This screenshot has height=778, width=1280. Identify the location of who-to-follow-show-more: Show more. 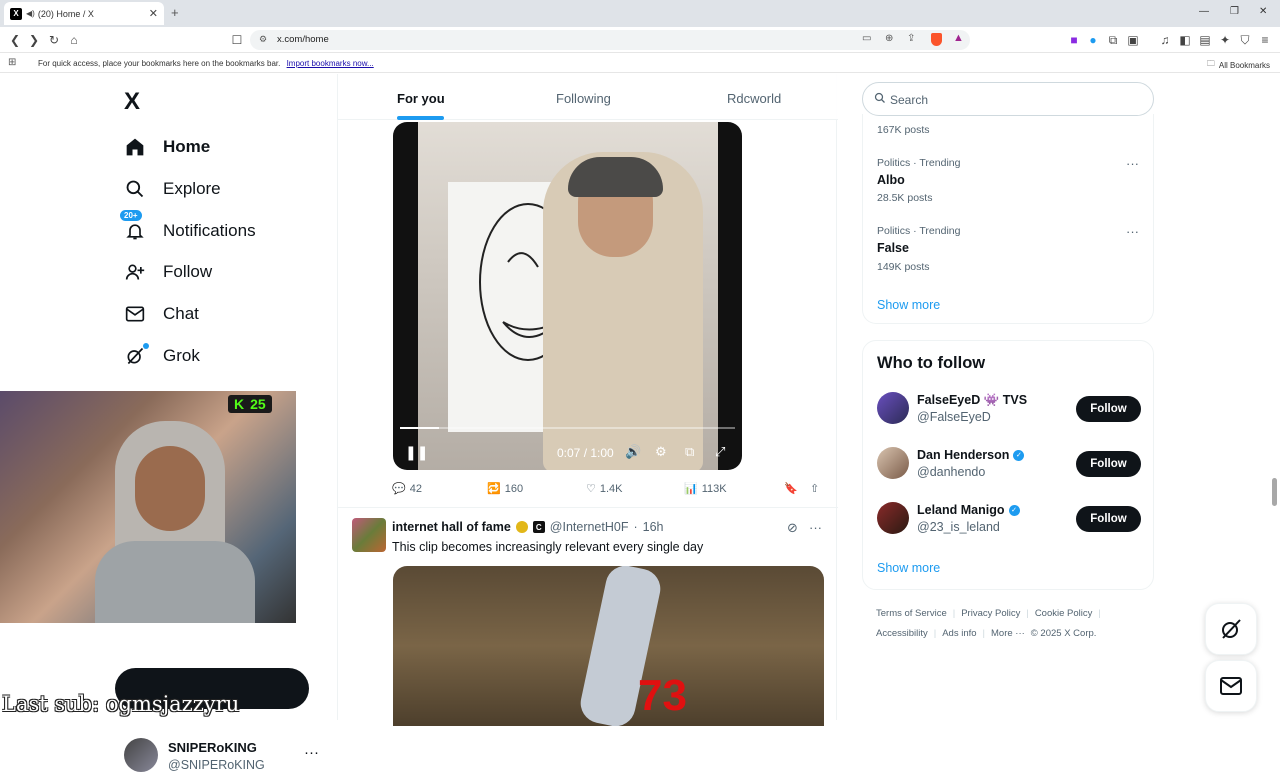
(908, 568).